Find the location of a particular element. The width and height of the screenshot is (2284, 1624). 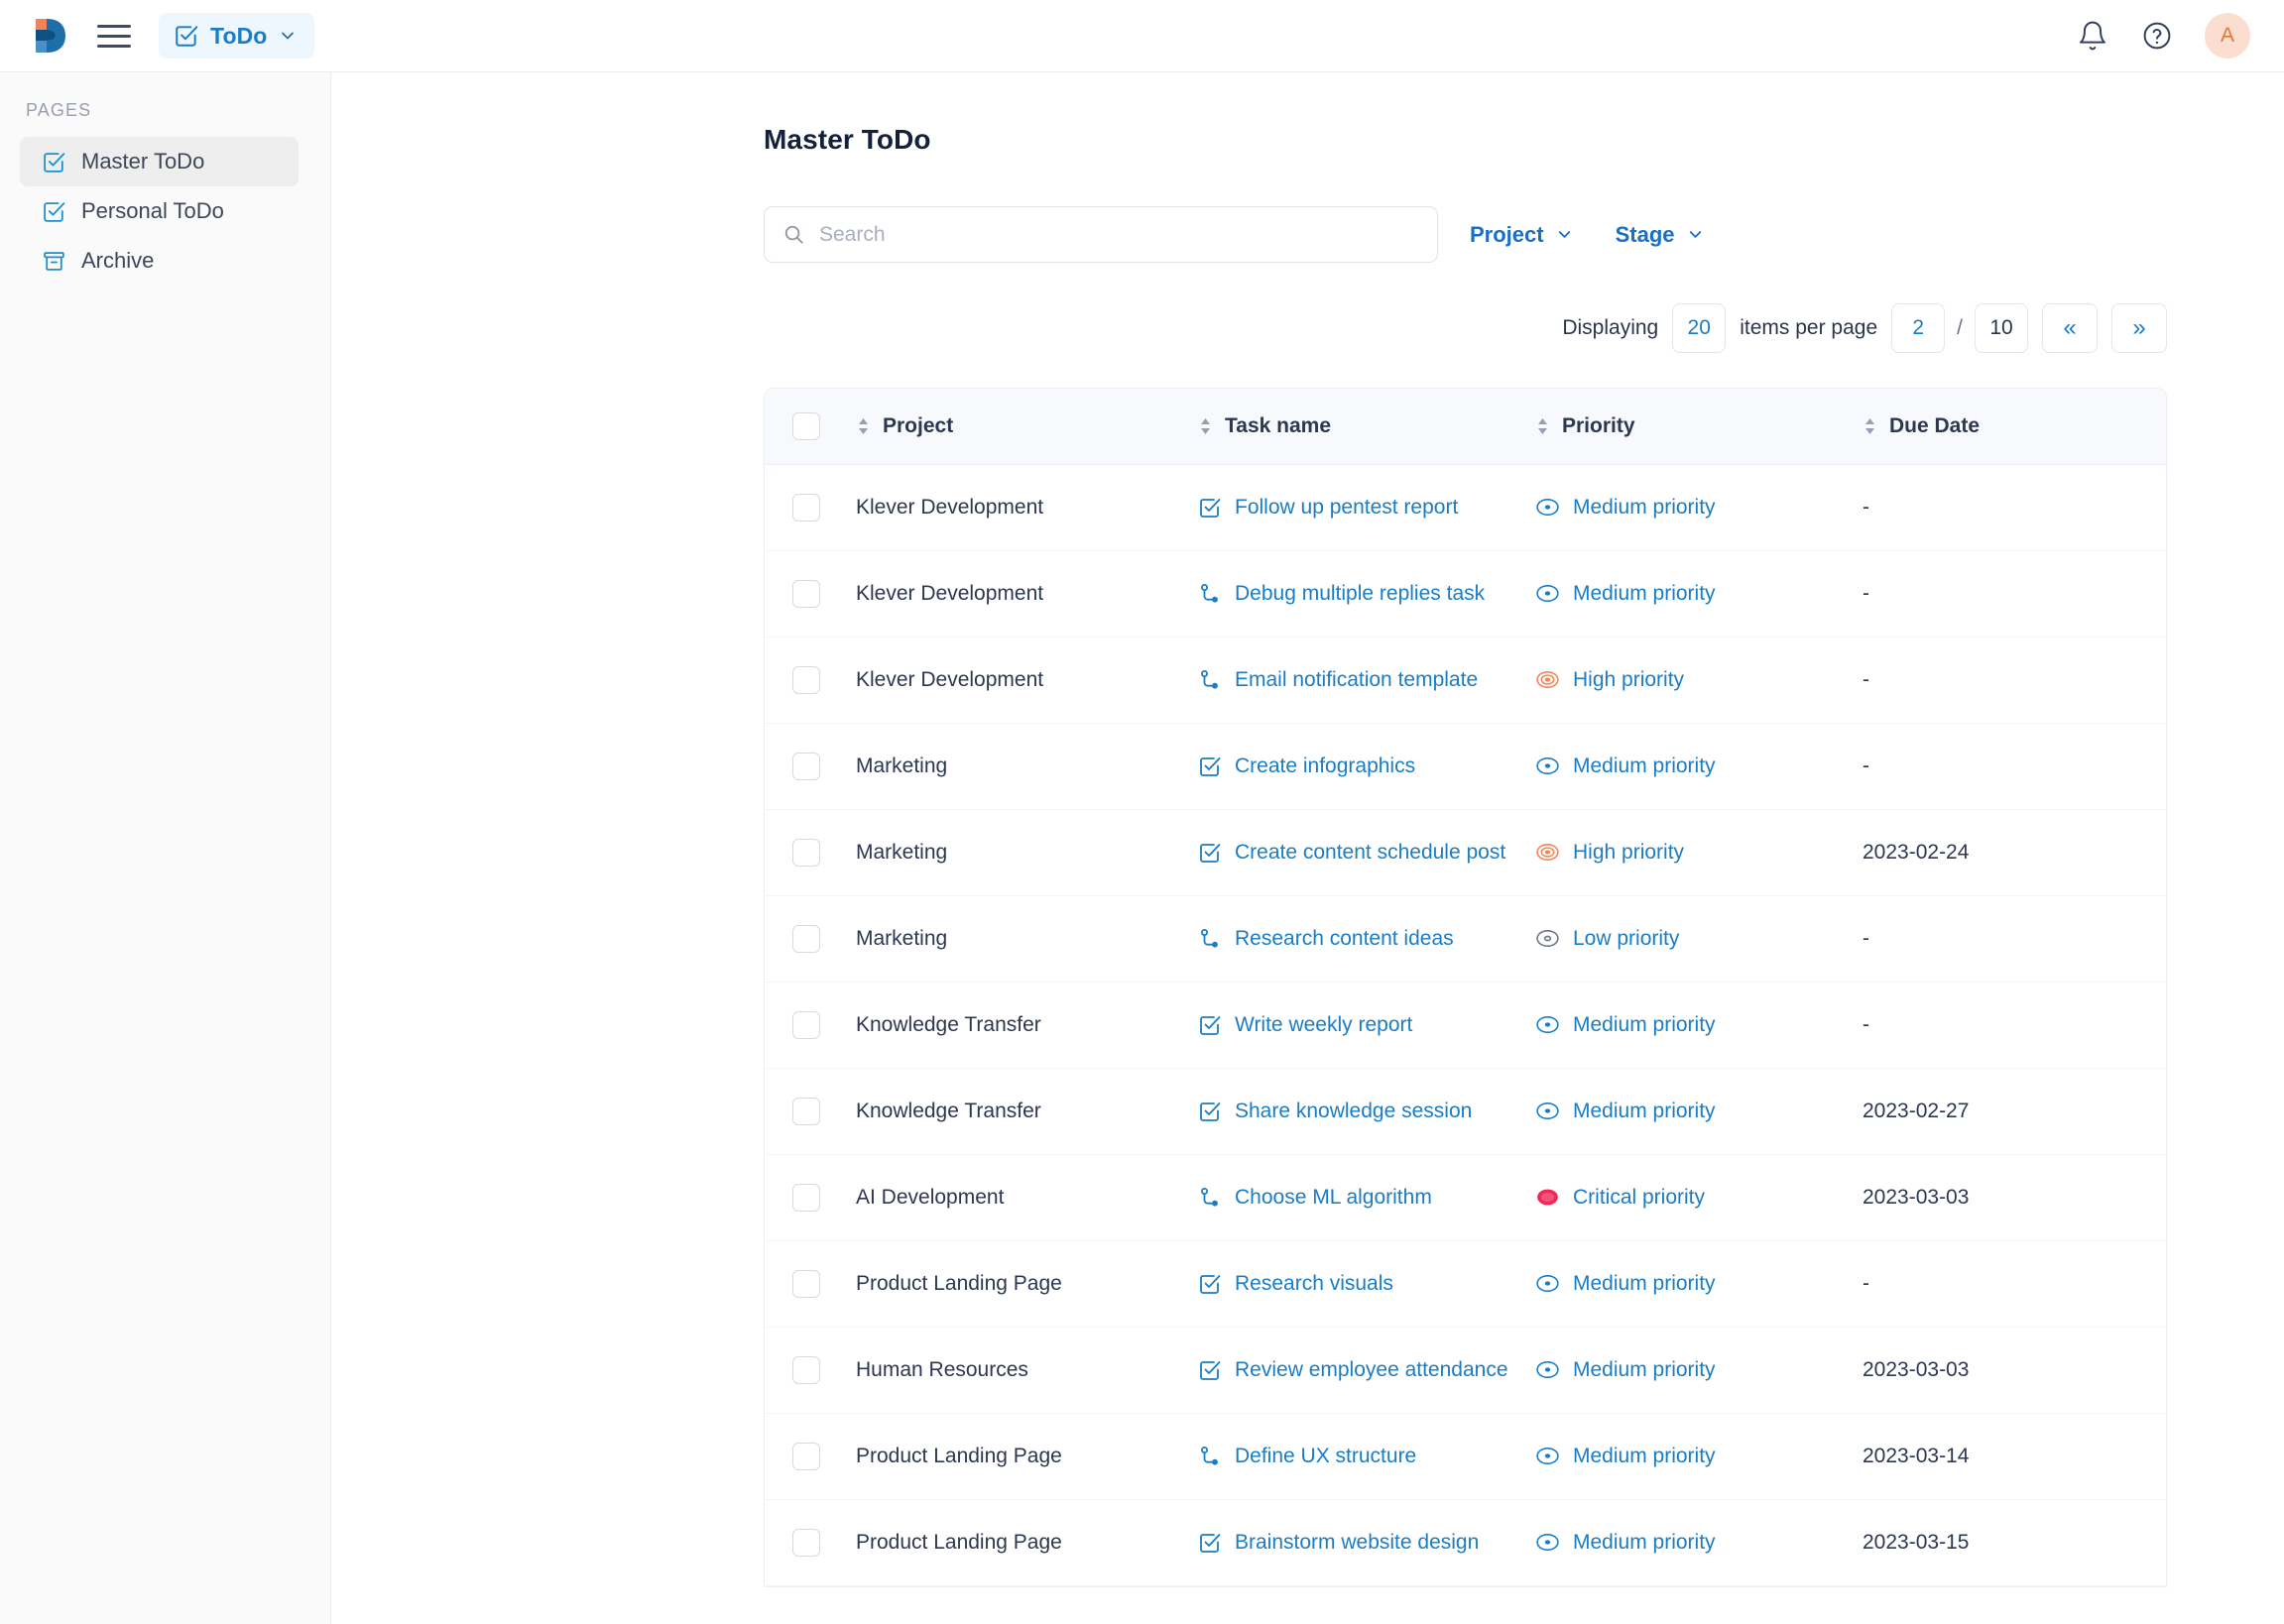

hamburger-icon is located at coordinates (114, 36).